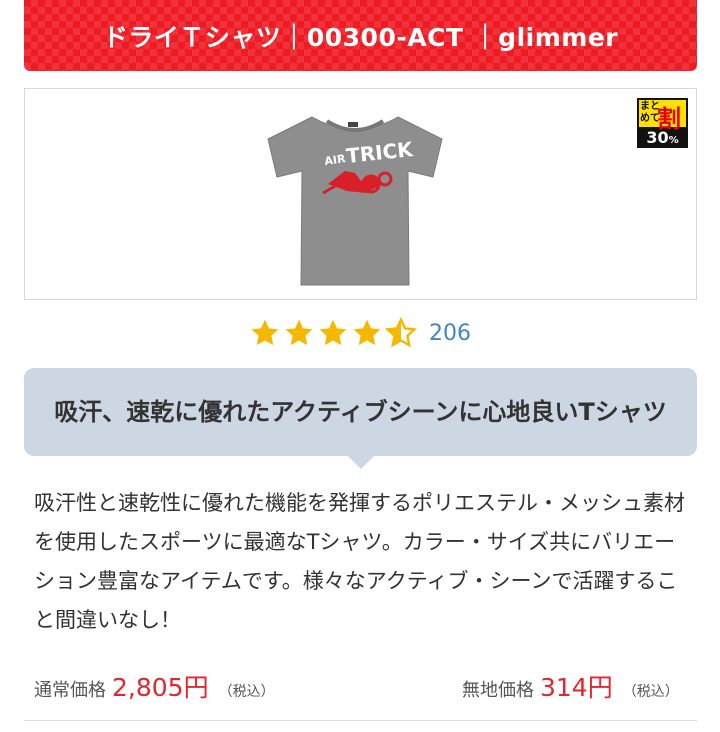  Describe the element at coordinates (355, 201) in the screenshot. I see `tshirt-image: AIR TRICK` at that location.